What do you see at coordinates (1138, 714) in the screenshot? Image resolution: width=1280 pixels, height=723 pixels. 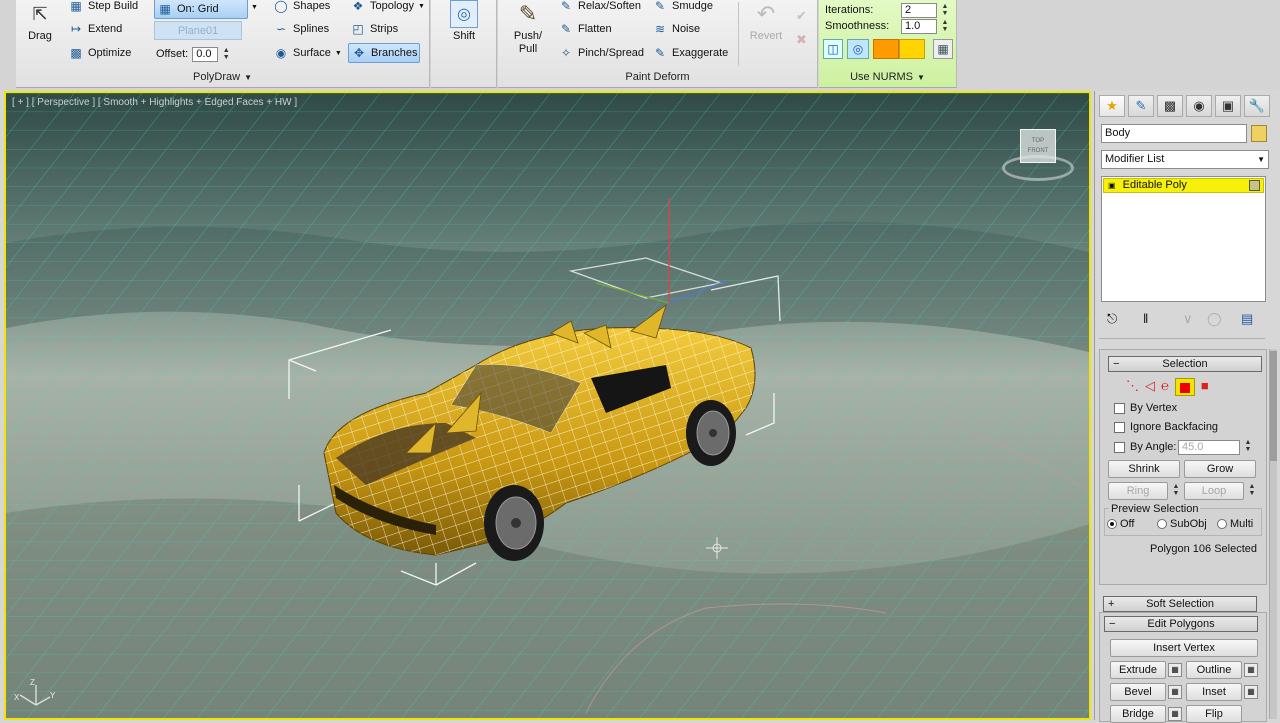 I see `bridge-button: Bridge` at bounding box center [1138, 714].